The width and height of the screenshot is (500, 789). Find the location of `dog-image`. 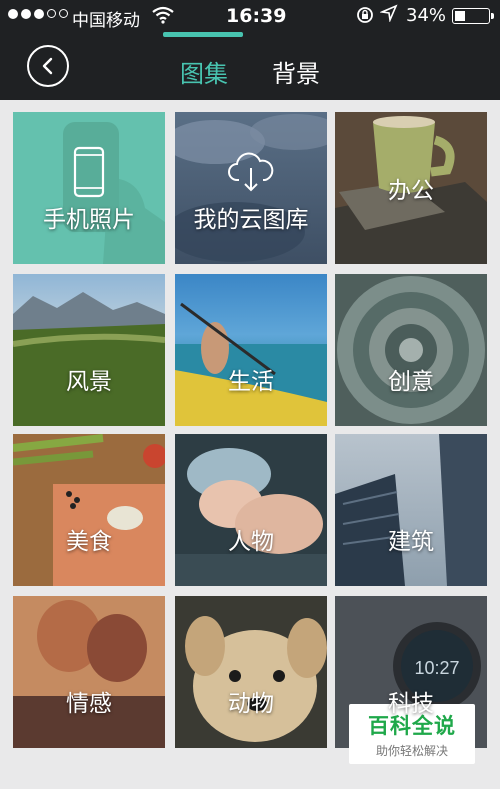

dog-image is located at coordinates (251, 672).